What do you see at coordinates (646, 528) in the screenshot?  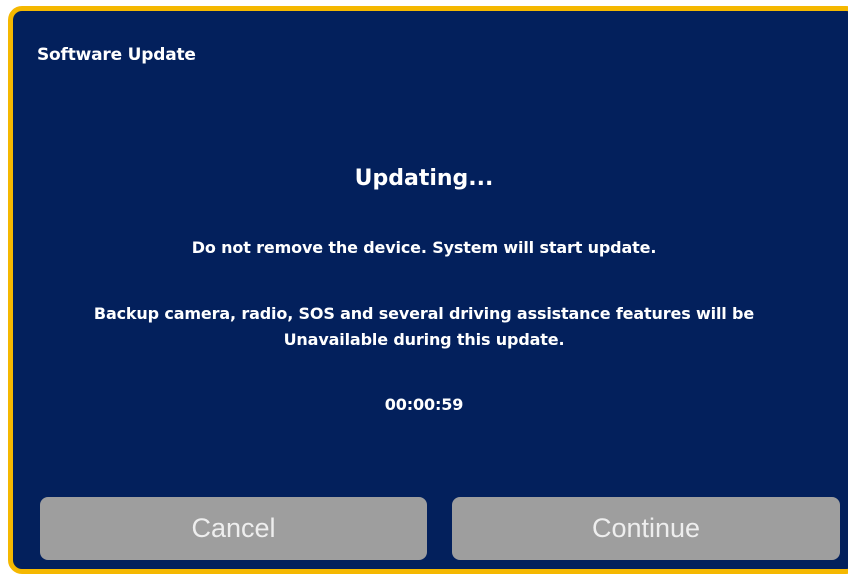 I see `continue-button: Continue` at bounding box center [646, 528].